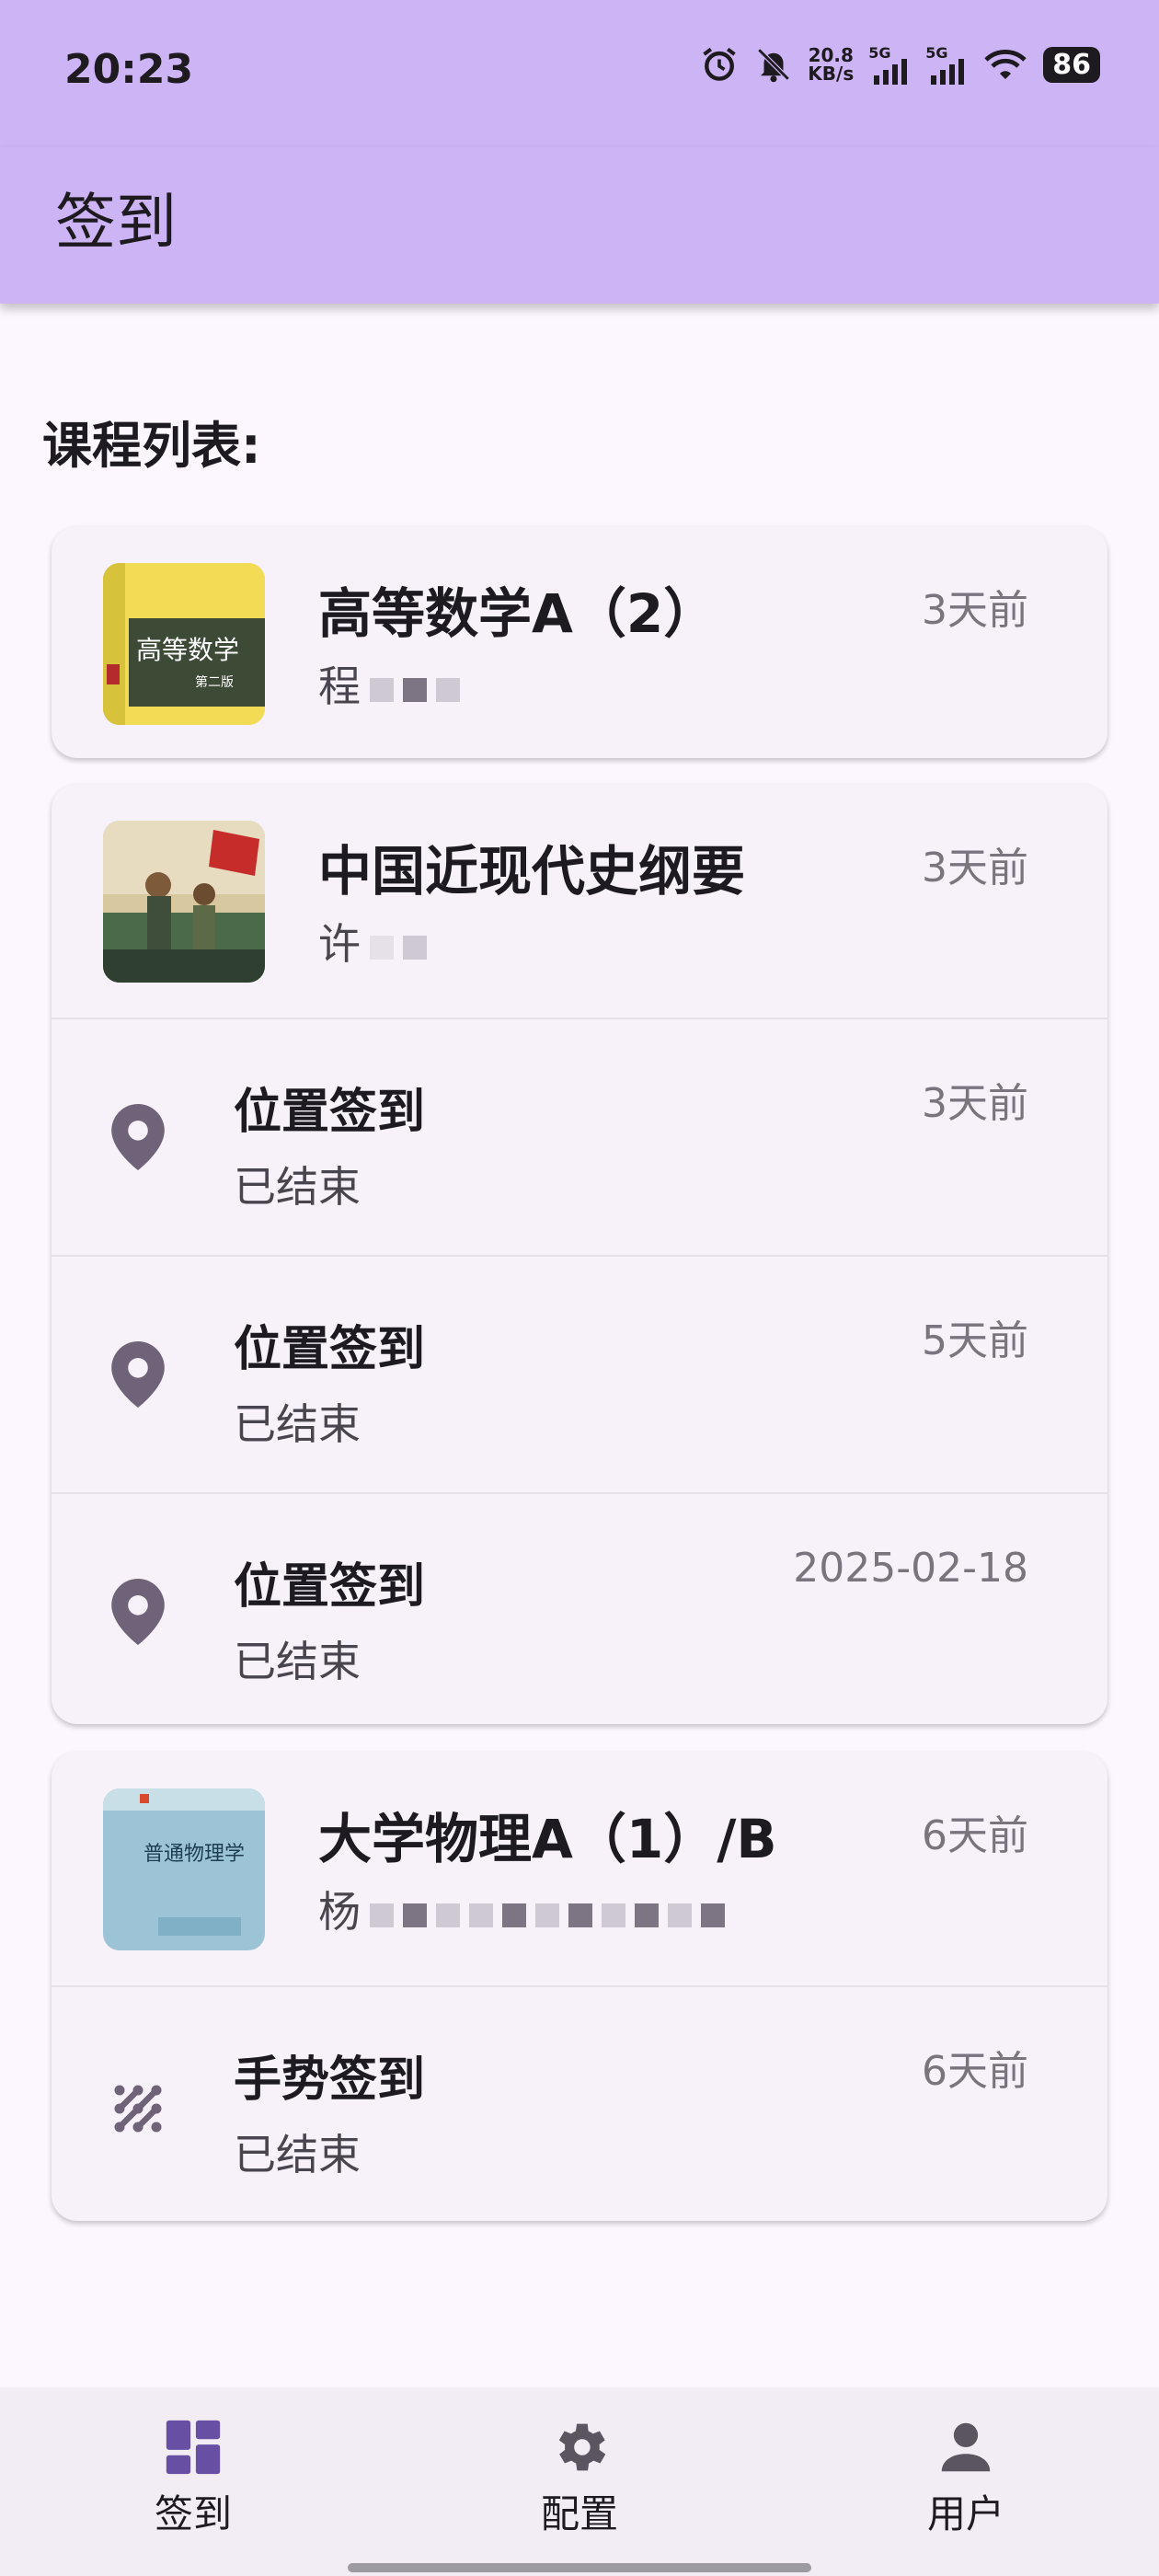 The width and height of the screenshot is (1159, 2576). What do you see at coordinates (116, 222) in the screenshot?
I see `page-title: 签到` at bounding box center [116, 222].